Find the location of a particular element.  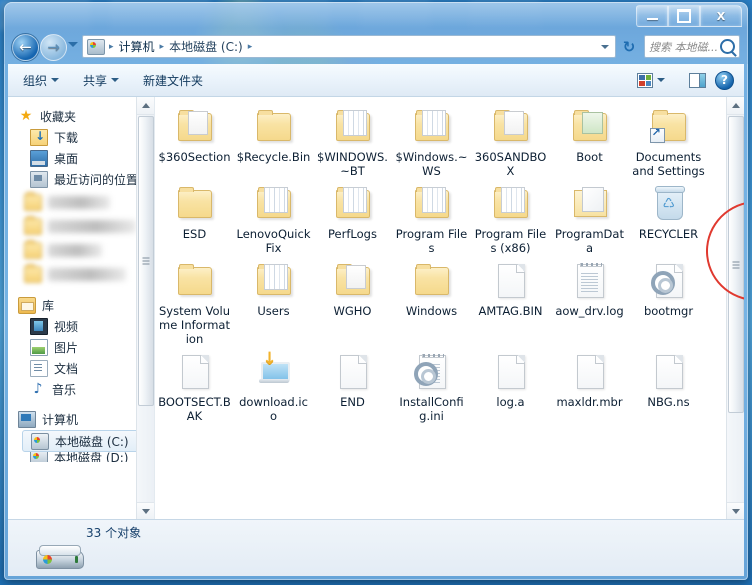

sidebar-item-下载: 下载 is located at coordinates (81, 137).